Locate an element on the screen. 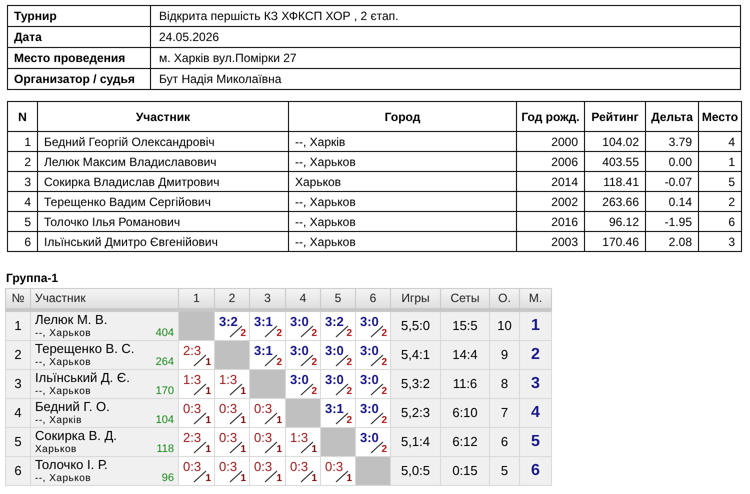  column-header: Место is located at coordinates (720, 117).